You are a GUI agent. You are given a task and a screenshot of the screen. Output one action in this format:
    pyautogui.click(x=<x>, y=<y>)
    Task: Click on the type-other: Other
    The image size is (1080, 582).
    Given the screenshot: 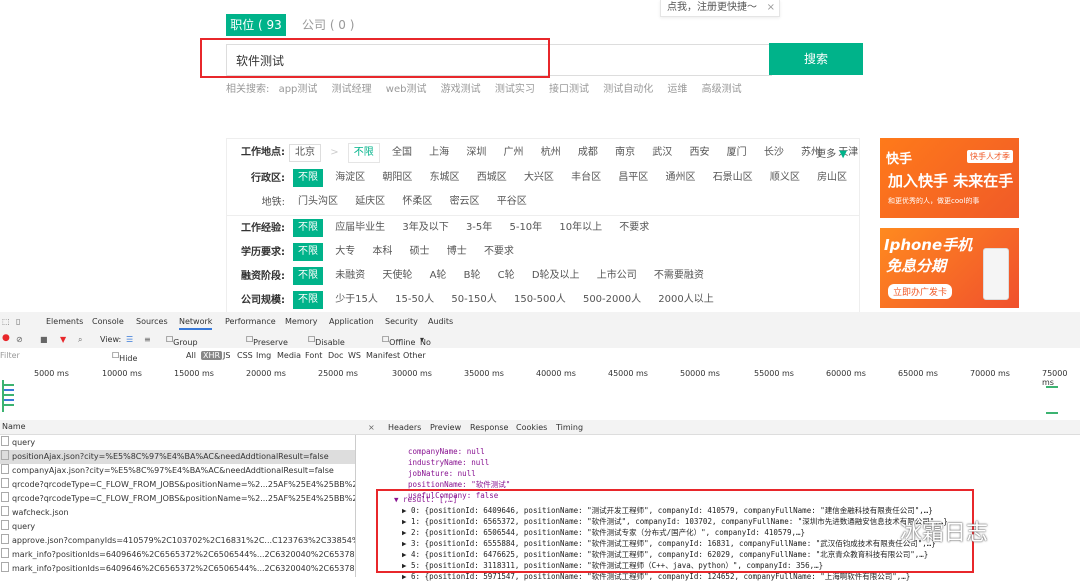 What is the action you would take?
    pyautogui.click(x=414, y=355)
    